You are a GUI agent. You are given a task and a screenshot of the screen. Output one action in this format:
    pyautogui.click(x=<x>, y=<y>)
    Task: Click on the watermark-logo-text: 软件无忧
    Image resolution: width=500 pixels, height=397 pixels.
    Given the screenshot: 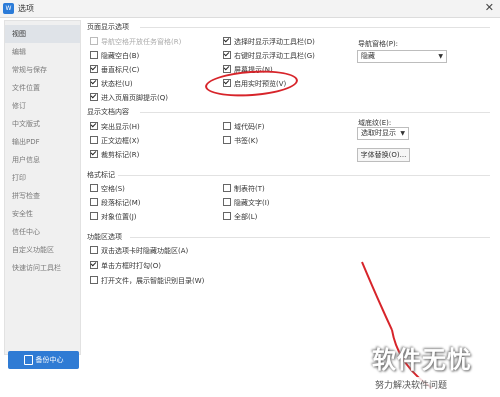 What is the action you would take?
    pyautogui.click(x=422, y=360)
    